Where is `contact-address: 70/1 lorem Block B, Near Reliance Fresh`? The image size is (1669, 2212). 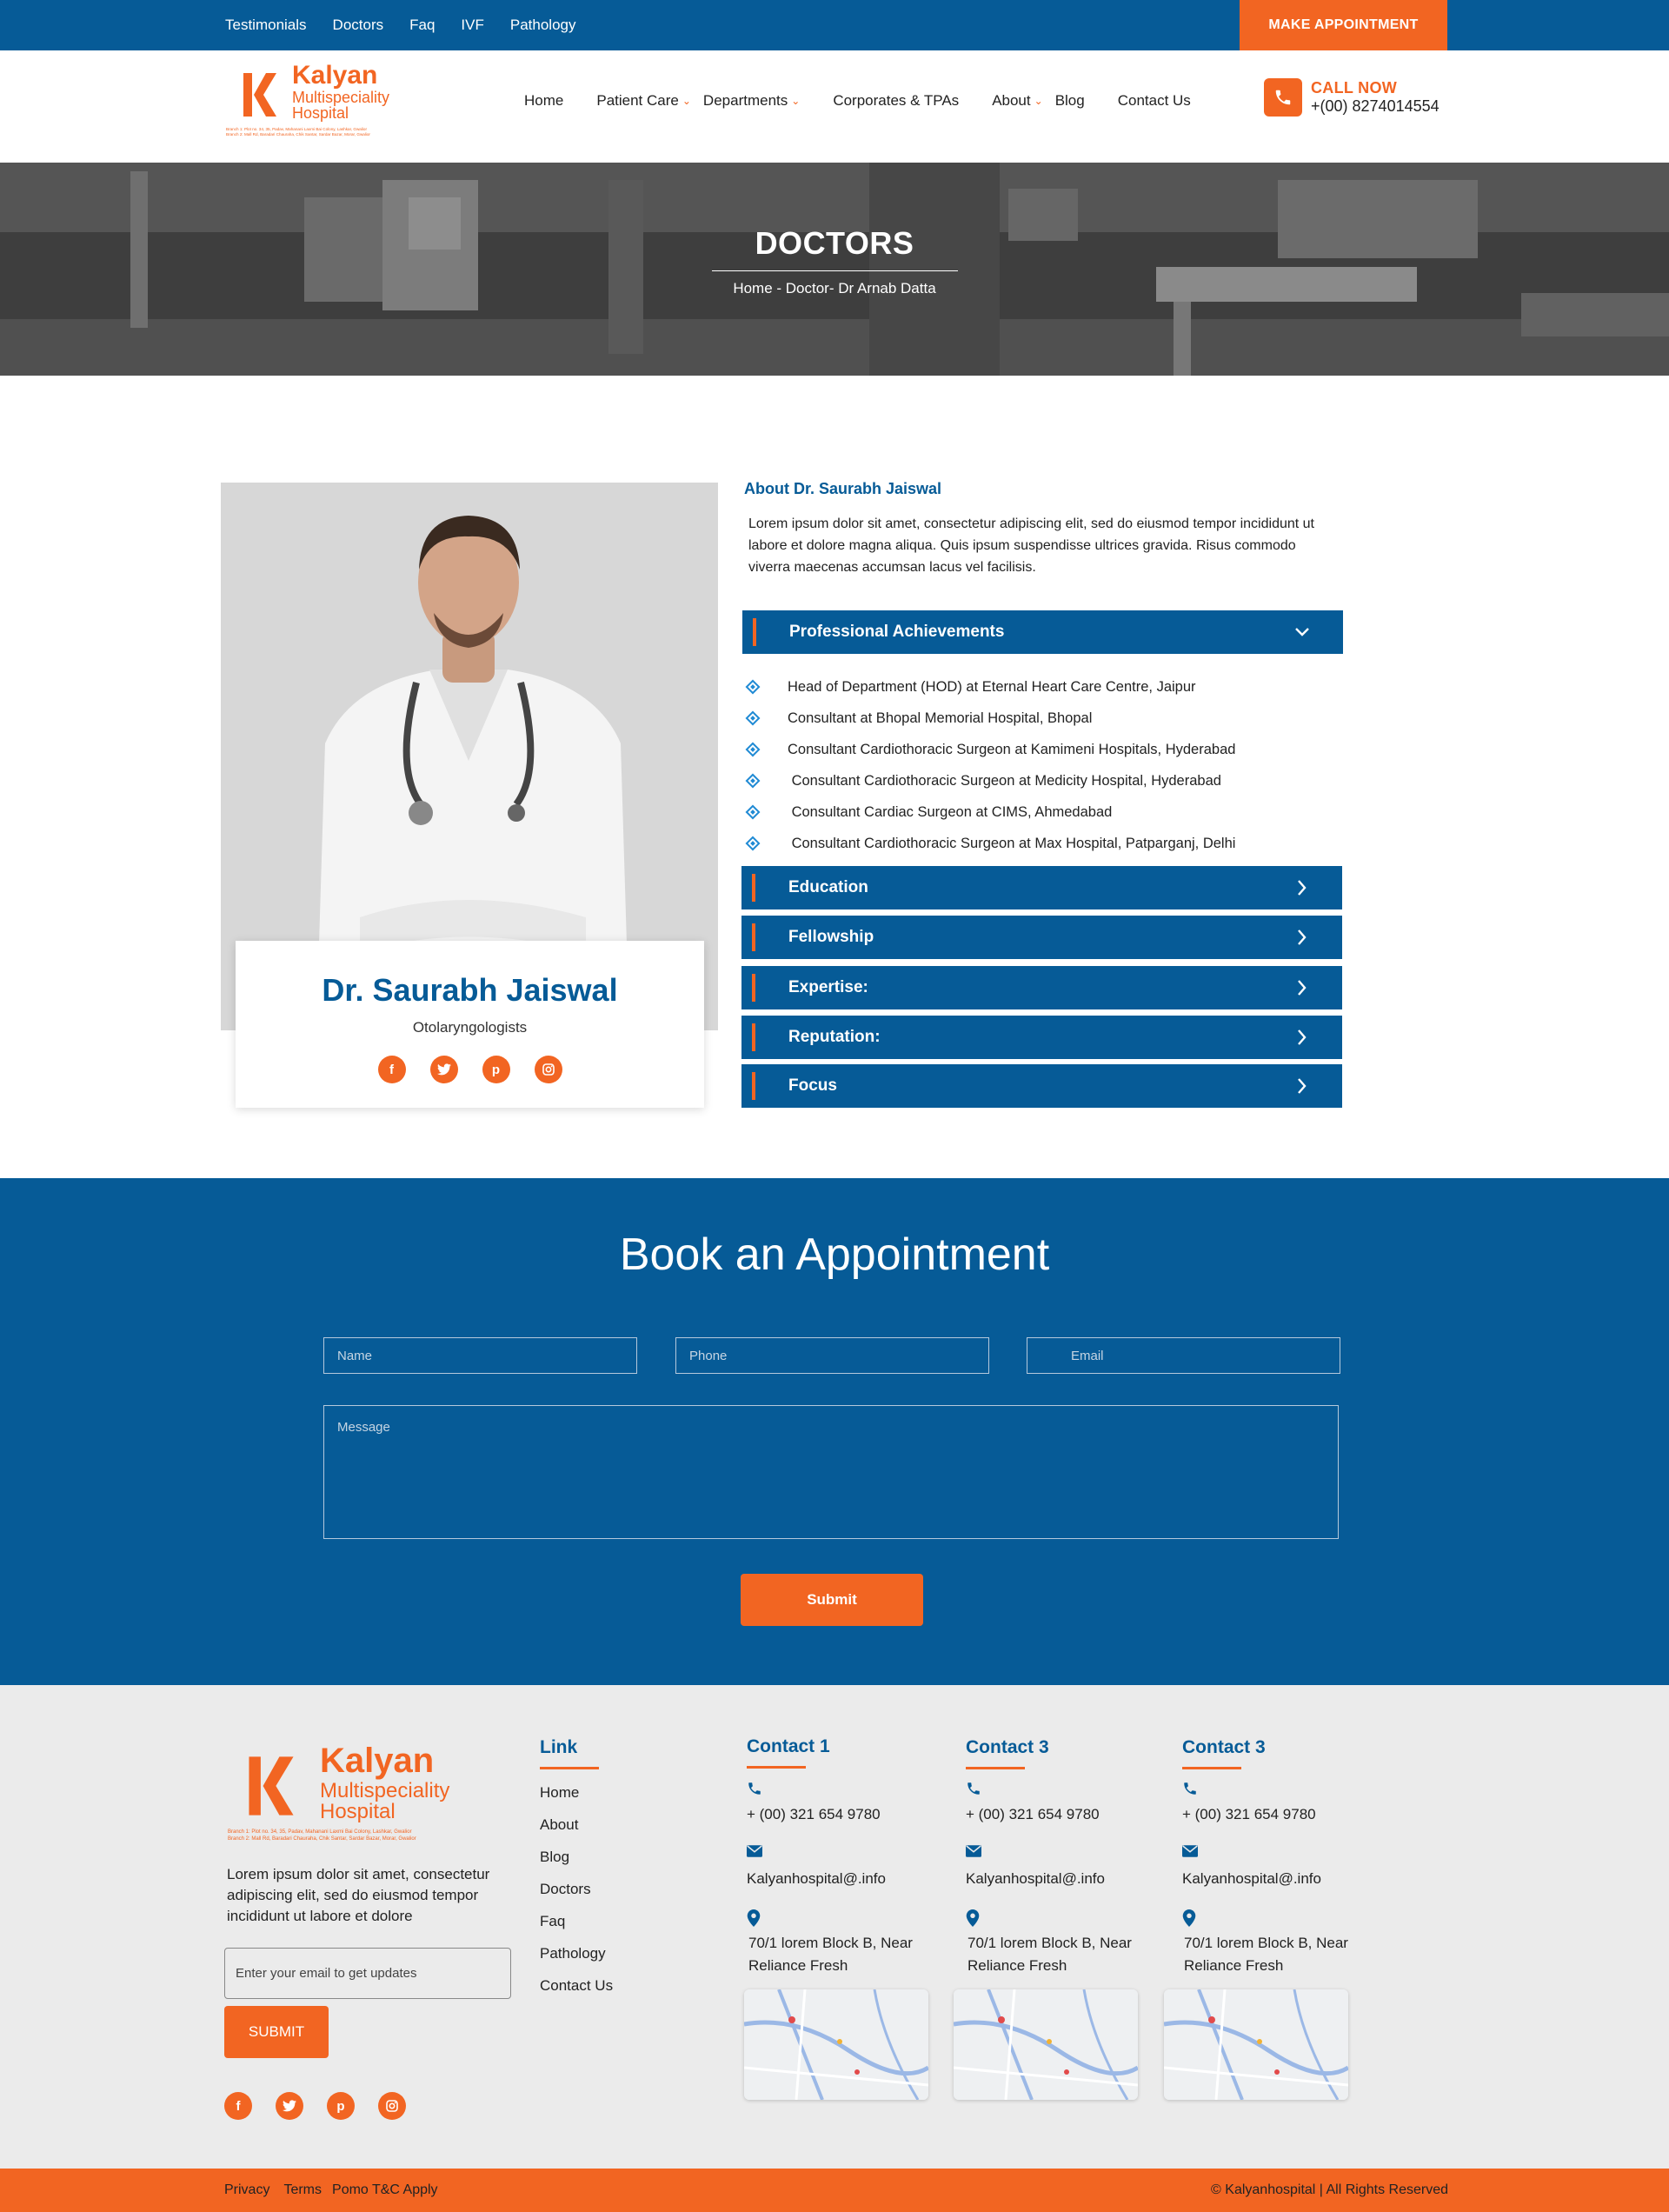
contact-address: 70/1 lorem Block B, Near Reliance Fresh is located at coordinates (1049, 1955).